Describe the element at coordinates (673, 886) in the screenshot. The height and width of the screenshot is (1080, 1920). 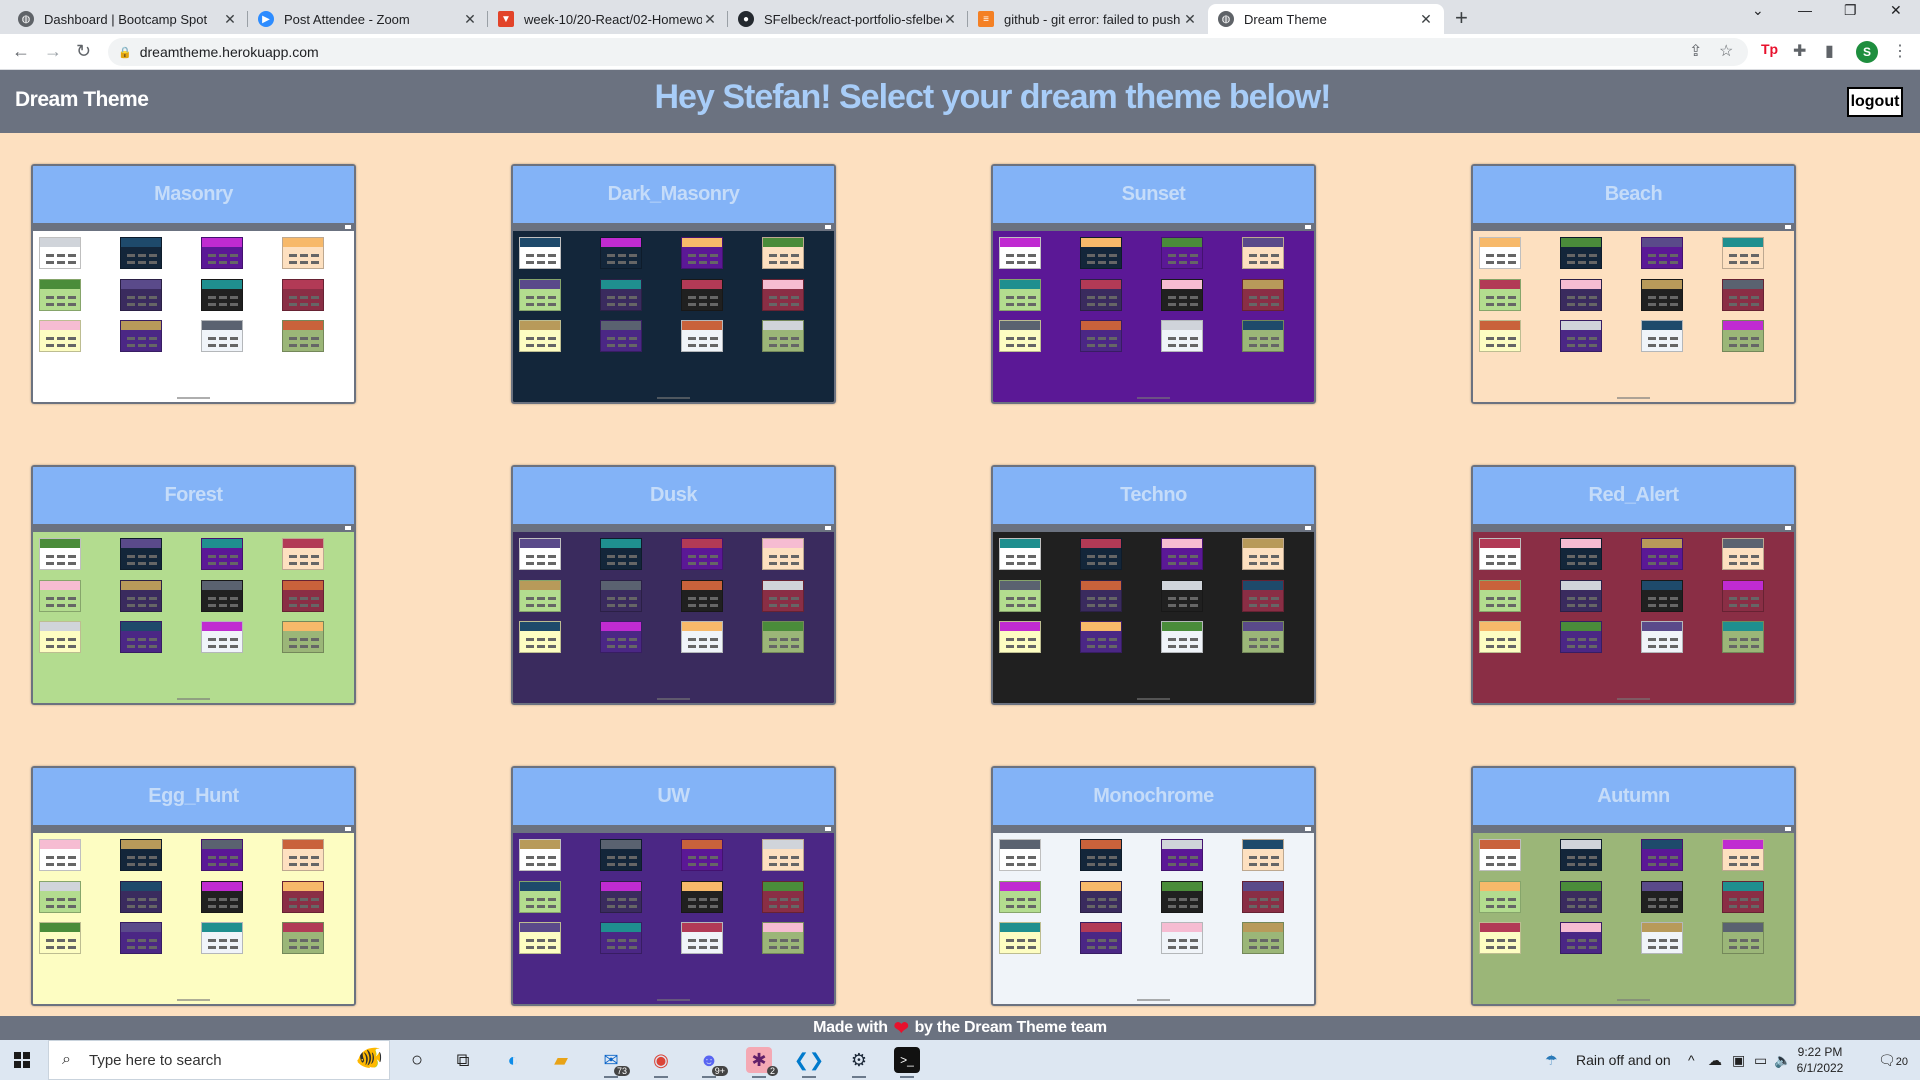
I see `theme-card: UW` at that location.